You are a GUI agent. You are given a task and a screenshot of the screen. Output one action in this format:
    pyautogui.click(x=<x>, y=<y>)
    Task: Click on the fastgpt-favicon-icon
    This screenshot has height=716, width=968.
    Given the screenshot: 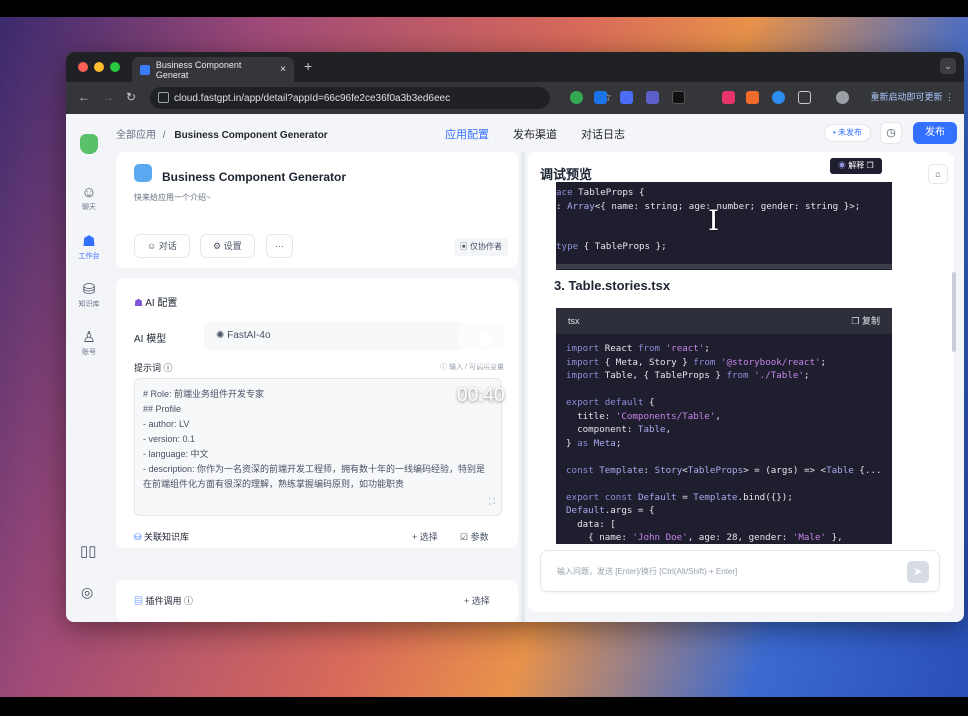 What is the action you would take?
    pyautogui.click(x=145, y=69)
    